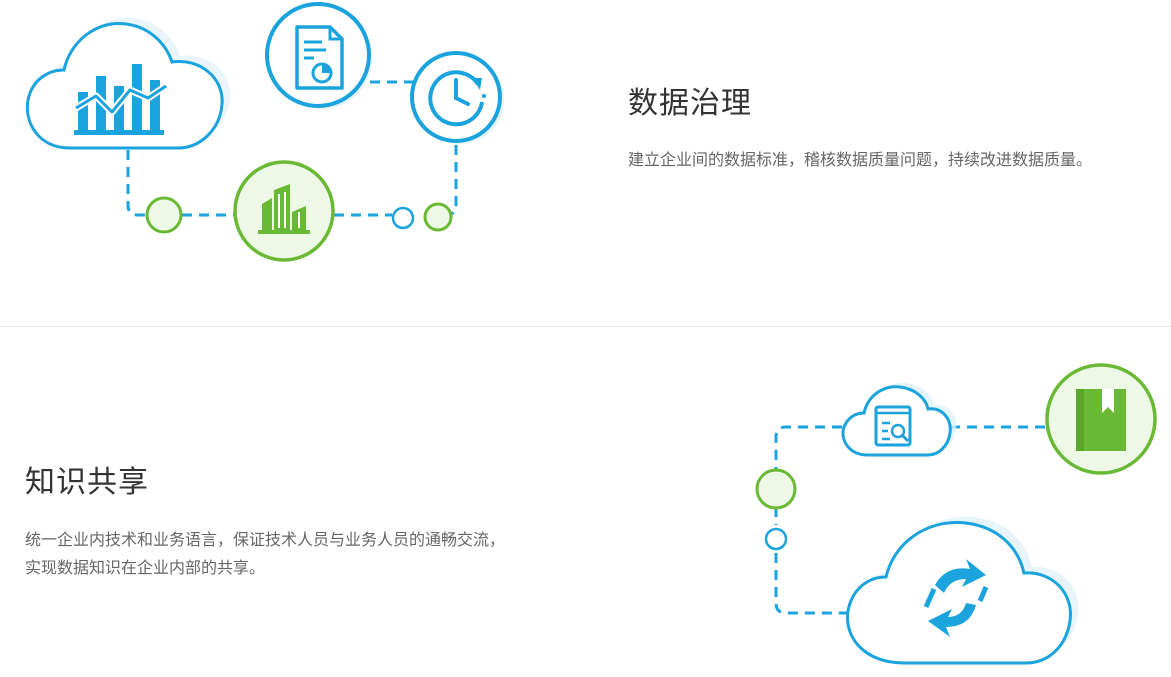 This screenshot has height=677, width=1171. What do you see at coordinates (284, 211) in the screenshot?
I see `buildings-icon` at bounding box center [284, 211].